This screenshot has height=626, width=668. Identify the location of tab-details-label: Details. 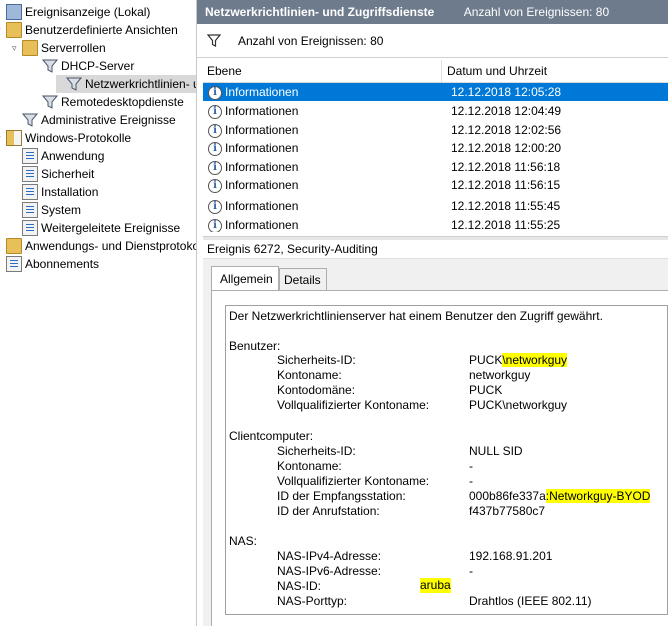
(302, 280).